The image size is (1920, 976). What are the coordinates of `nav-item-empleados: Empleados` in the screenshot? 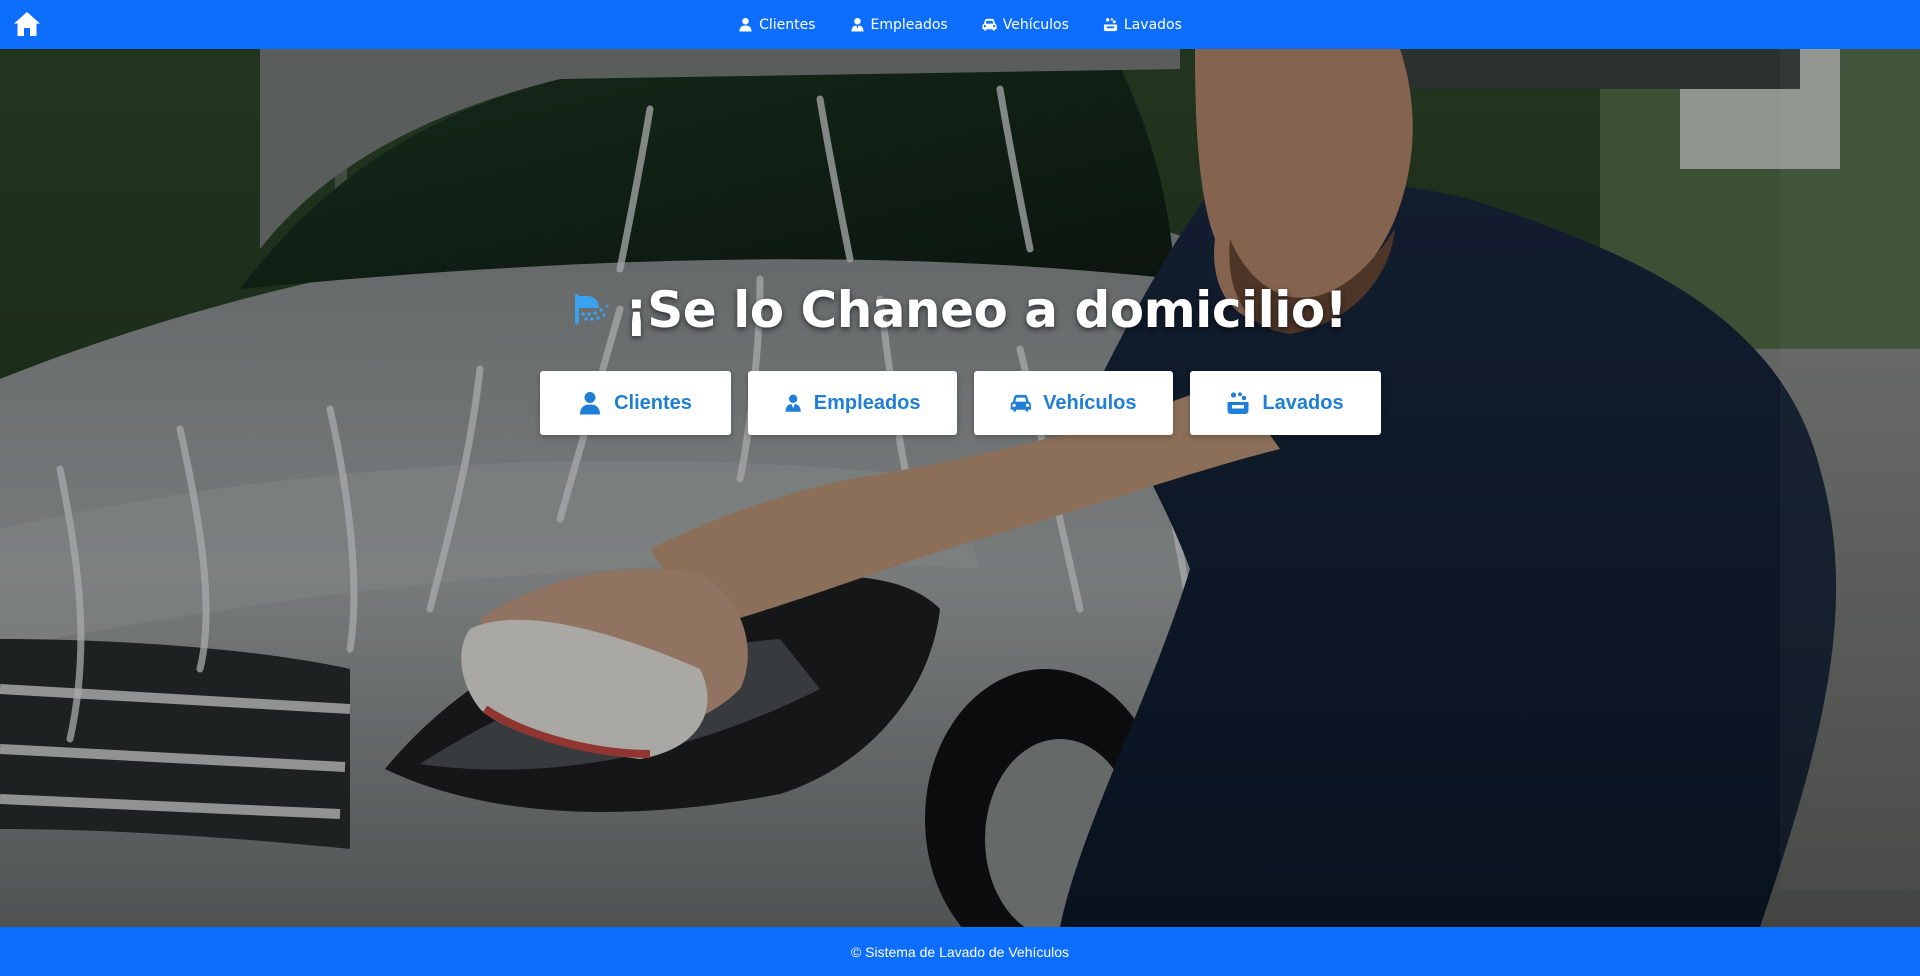 It's located at (899, 24).